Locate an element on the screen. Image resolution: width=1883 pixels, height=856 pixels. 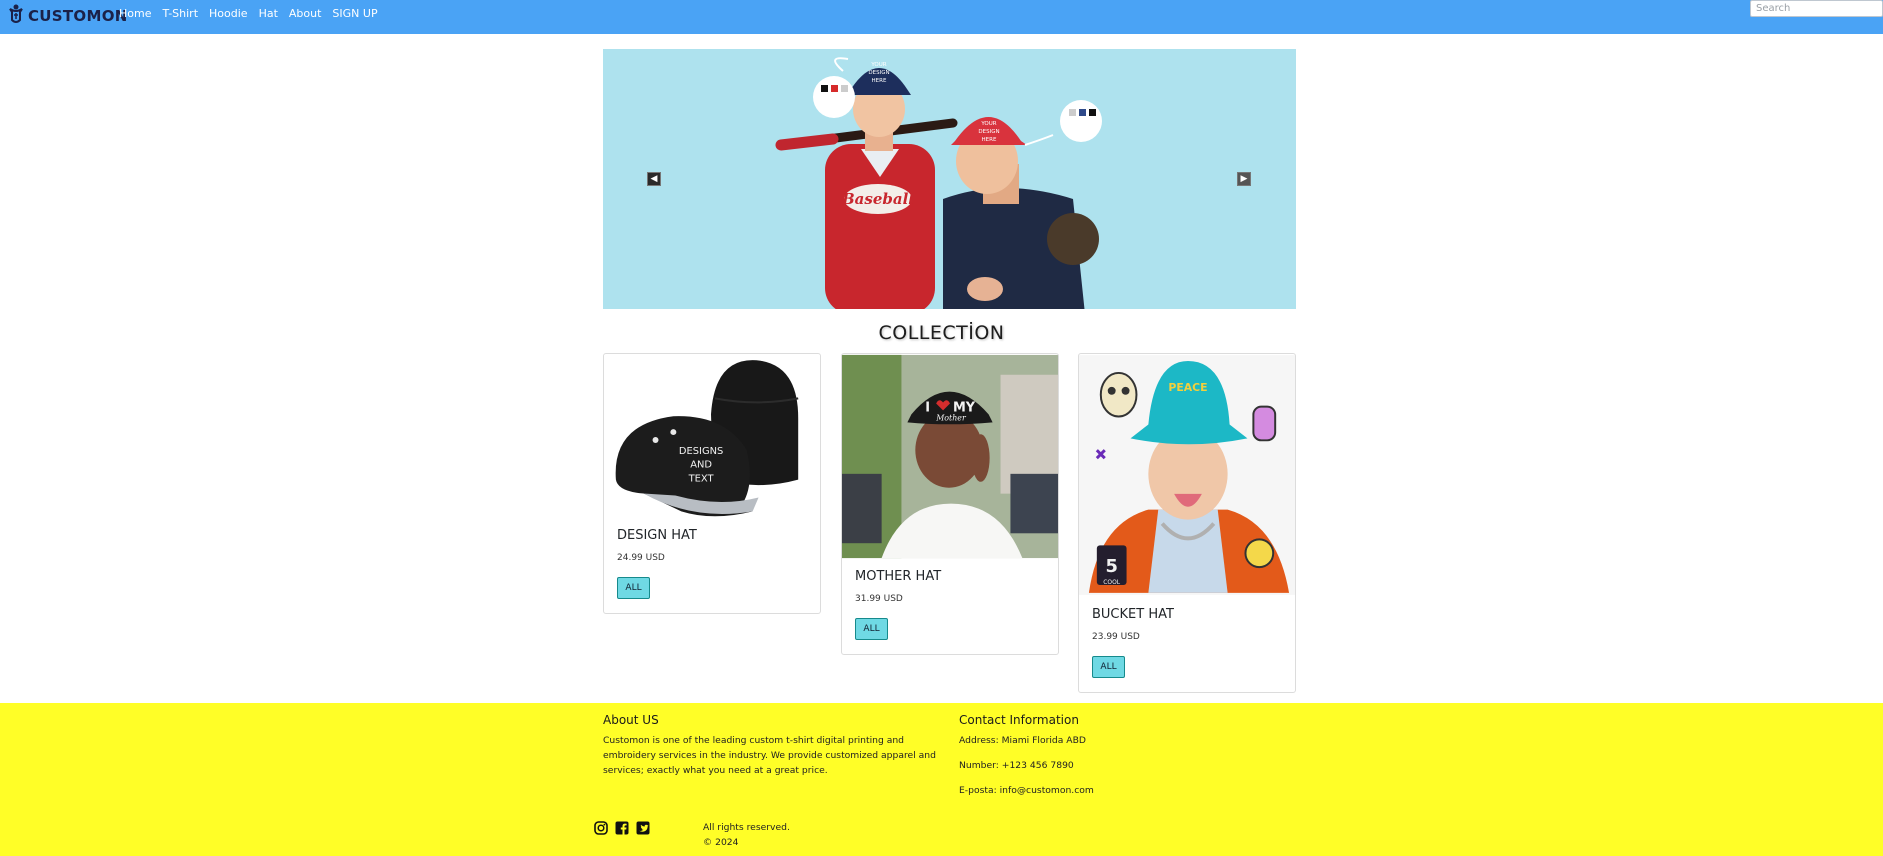
product-card-bucket-hat: 5 COOL PEACE BUCKET HAT 23.99 USD ALL is located at coordinates (1187, 523).